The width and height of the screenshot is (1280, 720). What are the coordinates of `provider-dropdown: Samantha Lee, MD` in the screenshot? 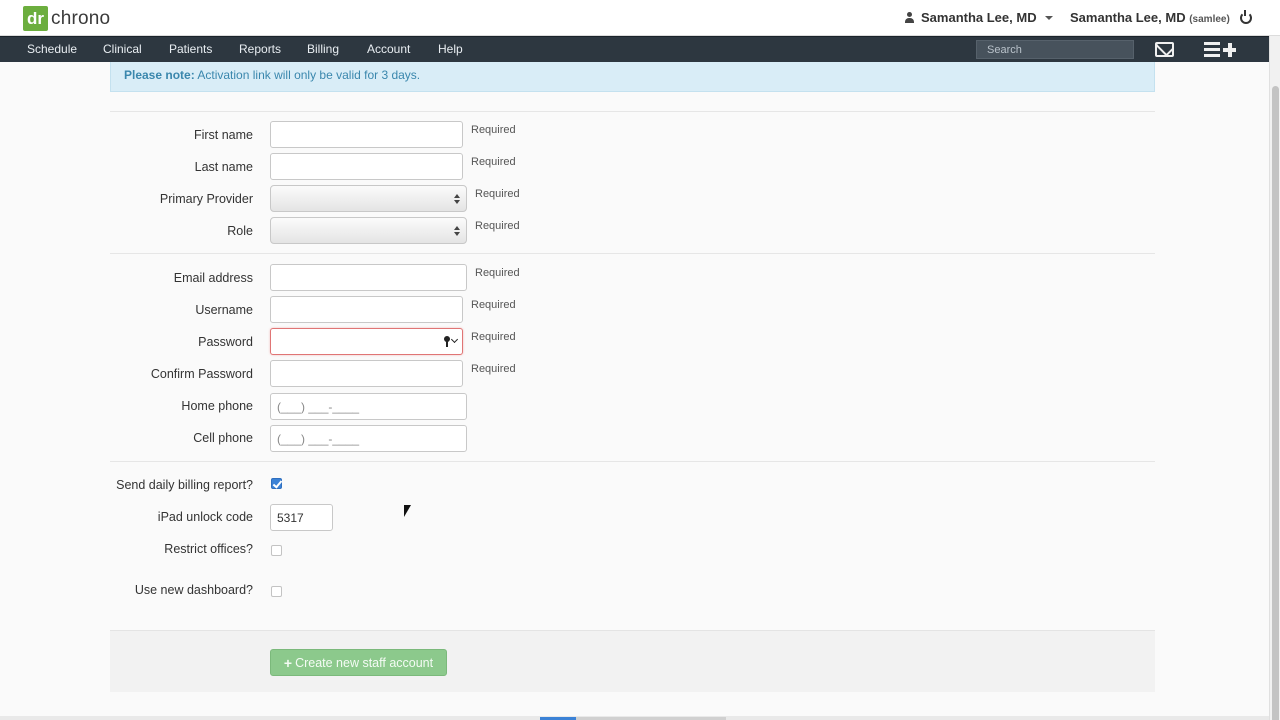 It's located at (978, 17).